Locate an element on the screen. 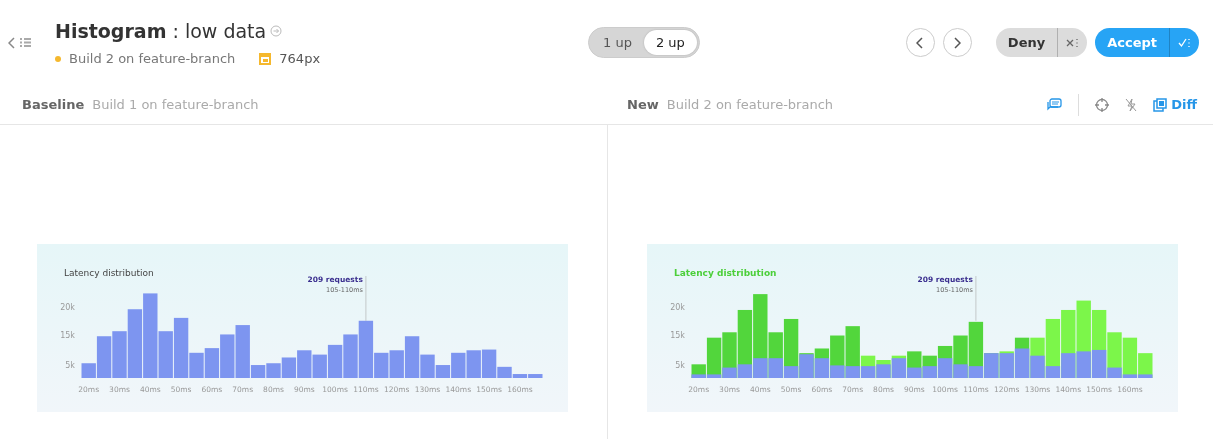  arrow-circle-icon is located at coordinates (276, 30).